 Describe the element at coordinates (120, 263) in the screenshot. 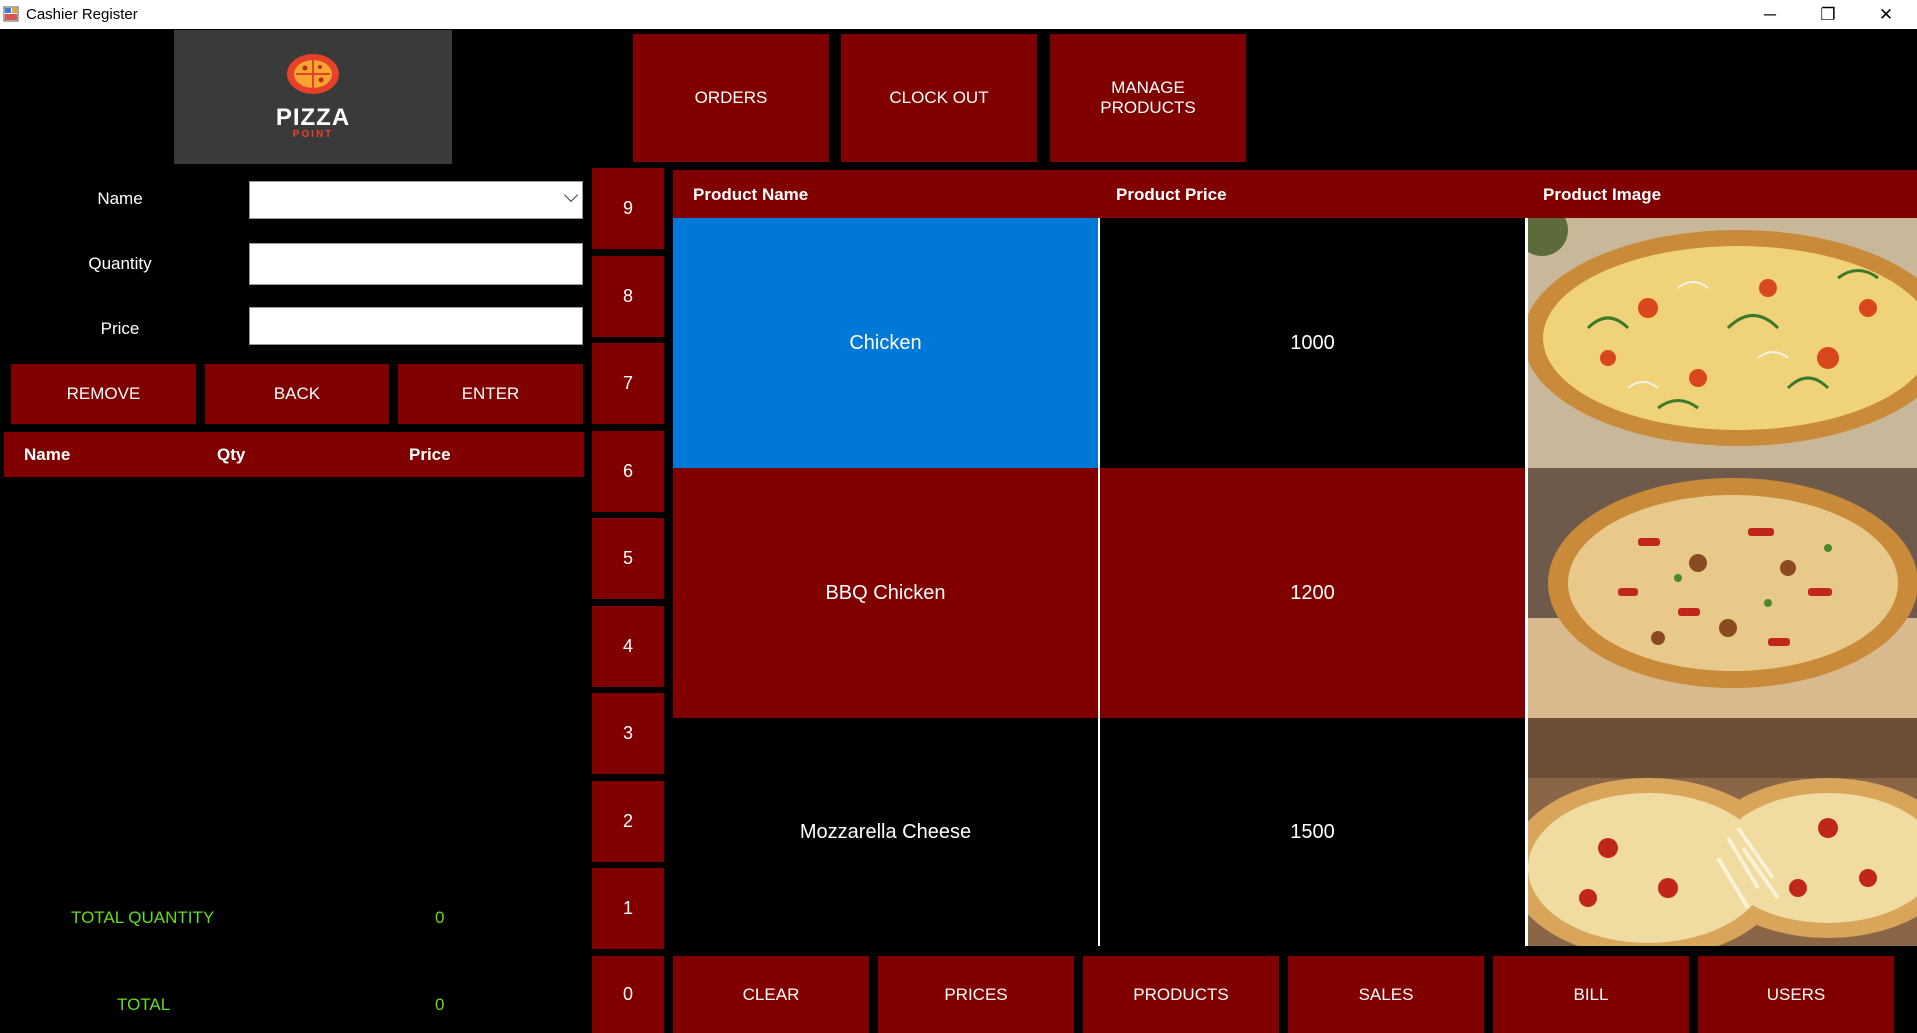

I see `quantity-label: Quantity` at that location.